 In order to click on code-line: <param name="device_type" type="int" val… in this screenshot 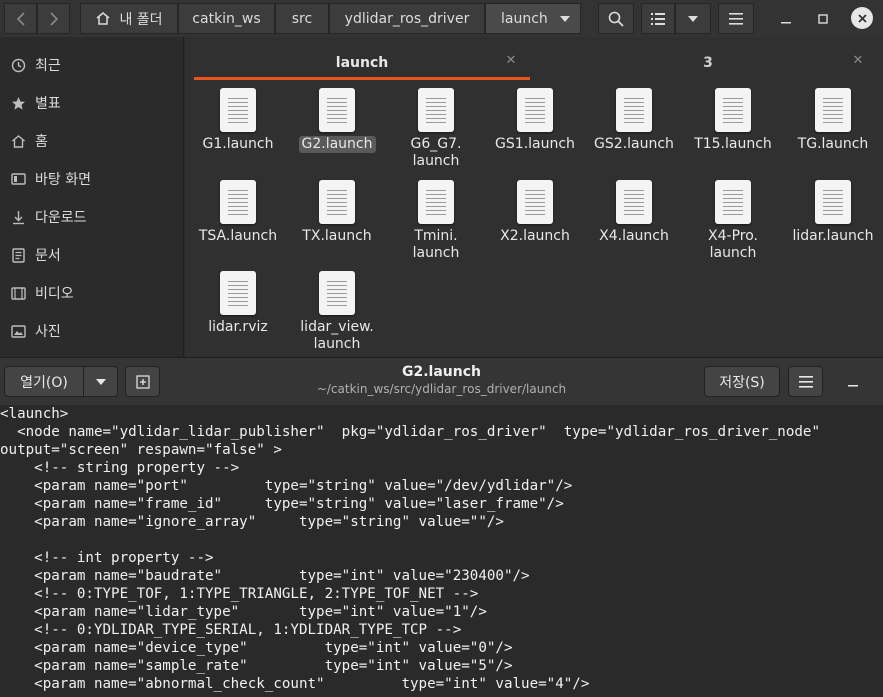, I will do `click(256, 648)`.